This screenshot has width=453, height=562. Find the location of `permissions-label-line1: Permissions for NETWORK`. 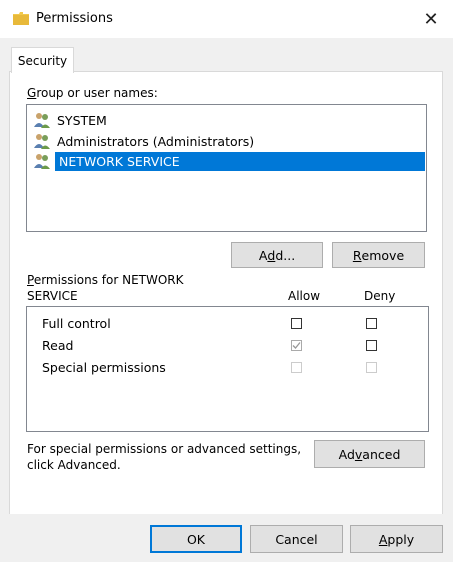

permissions-label-line1: Permissions for NETWORK is located at coordinates (105, 280).